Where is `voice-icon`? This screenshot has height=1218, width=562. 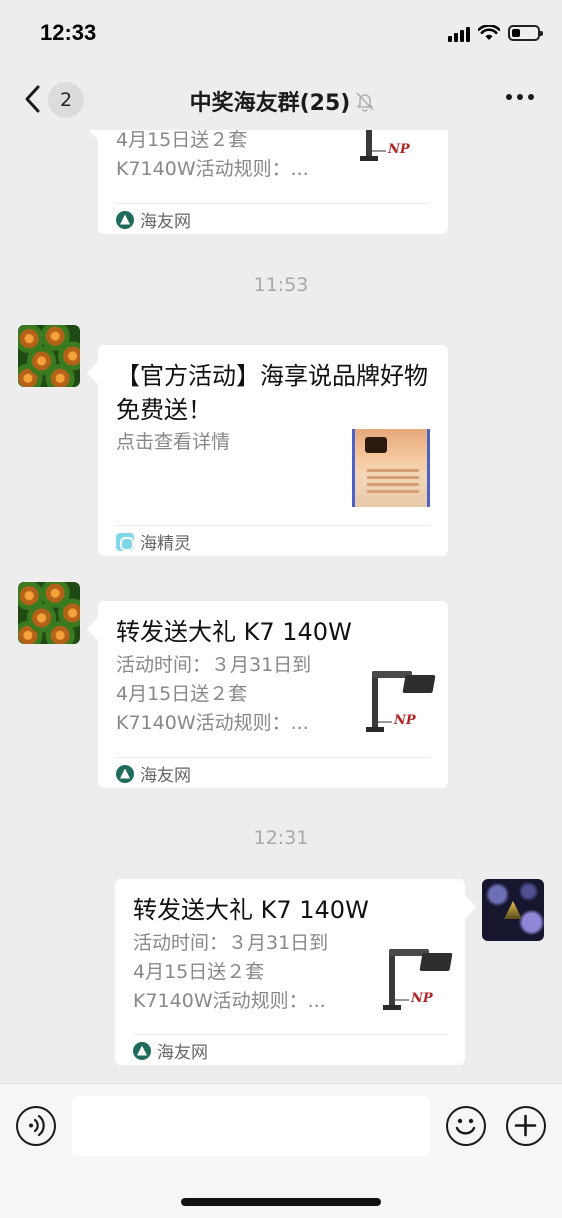 voice-icon is located at coordinates (36, 1126).